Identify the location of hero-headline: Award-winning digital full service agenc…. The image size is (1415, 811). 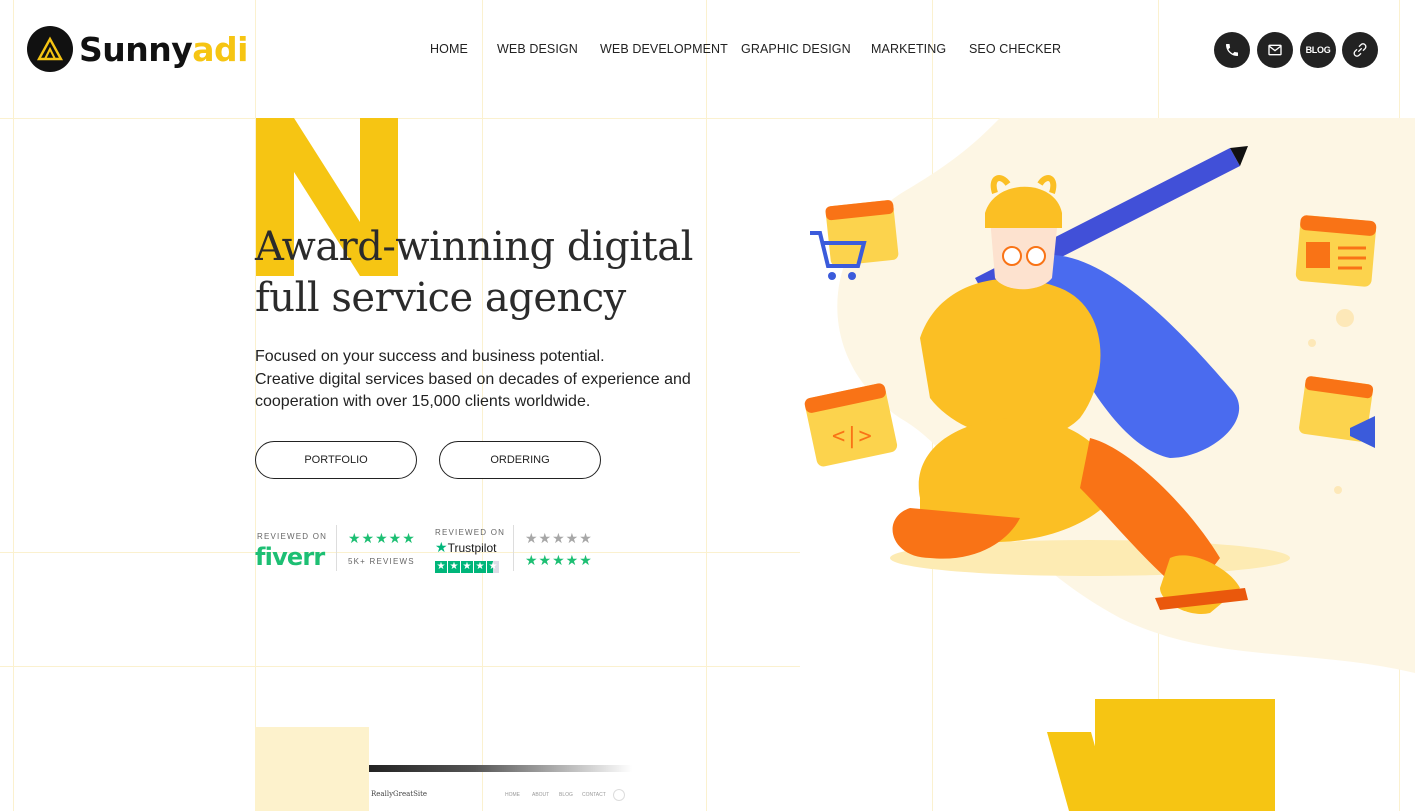
(474, 273).